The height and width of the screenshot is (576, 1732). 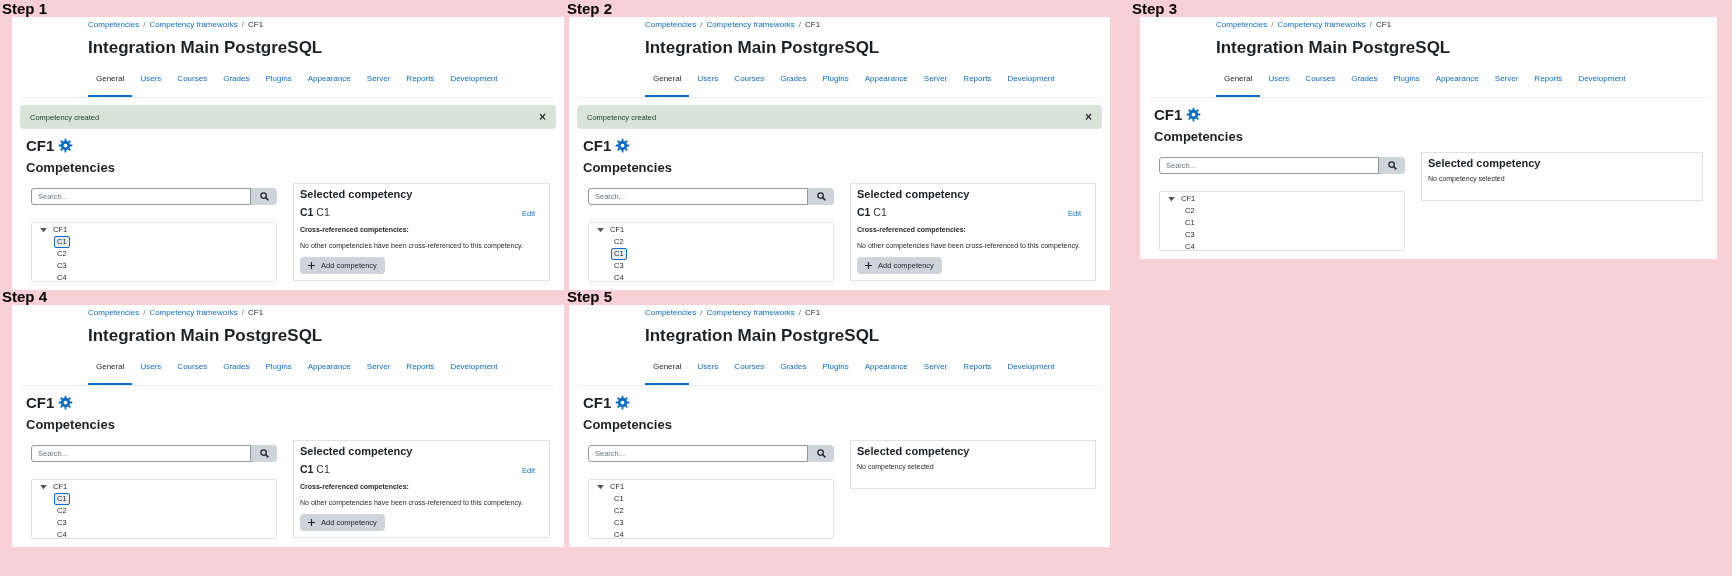 I want to click on step-label: Step 5, so click(x=589, y=296).